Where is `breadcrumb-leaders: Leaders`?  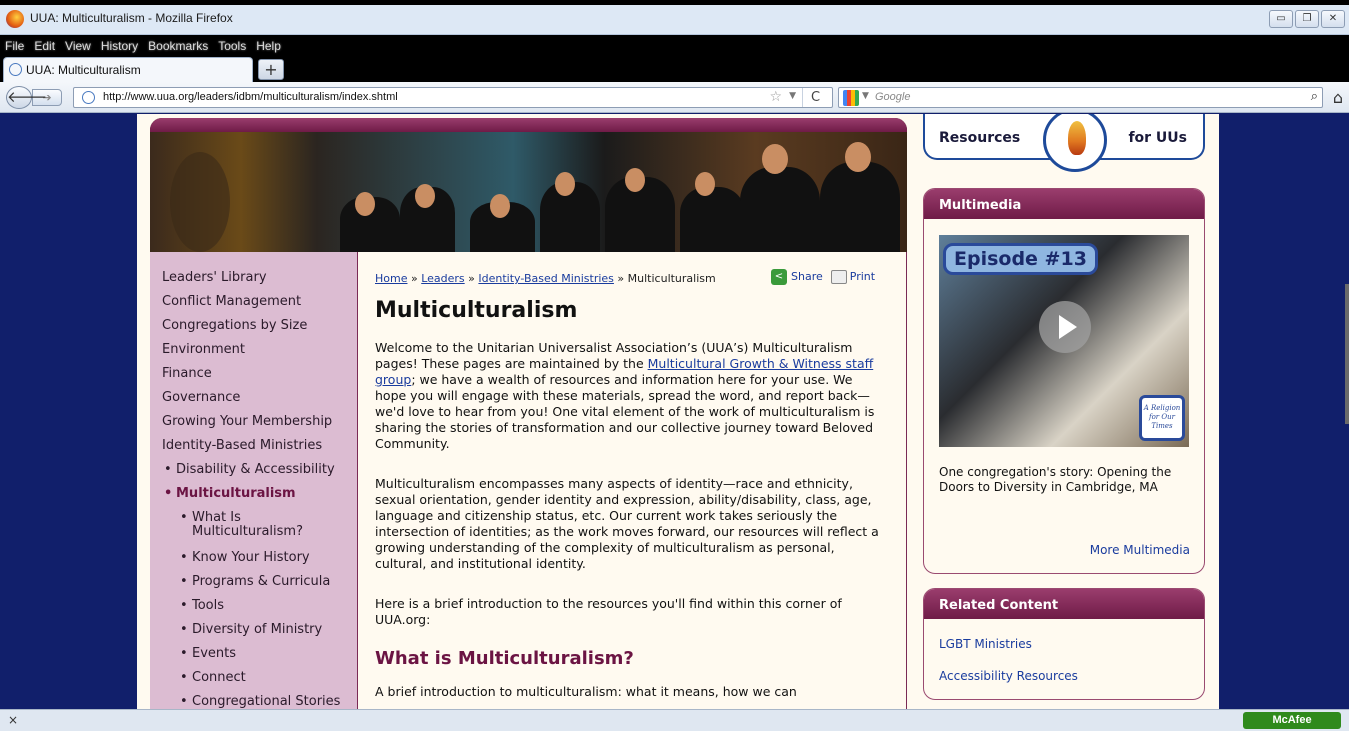
breadcrumb-leaders: Leaders is located at coordinates (442, 278).